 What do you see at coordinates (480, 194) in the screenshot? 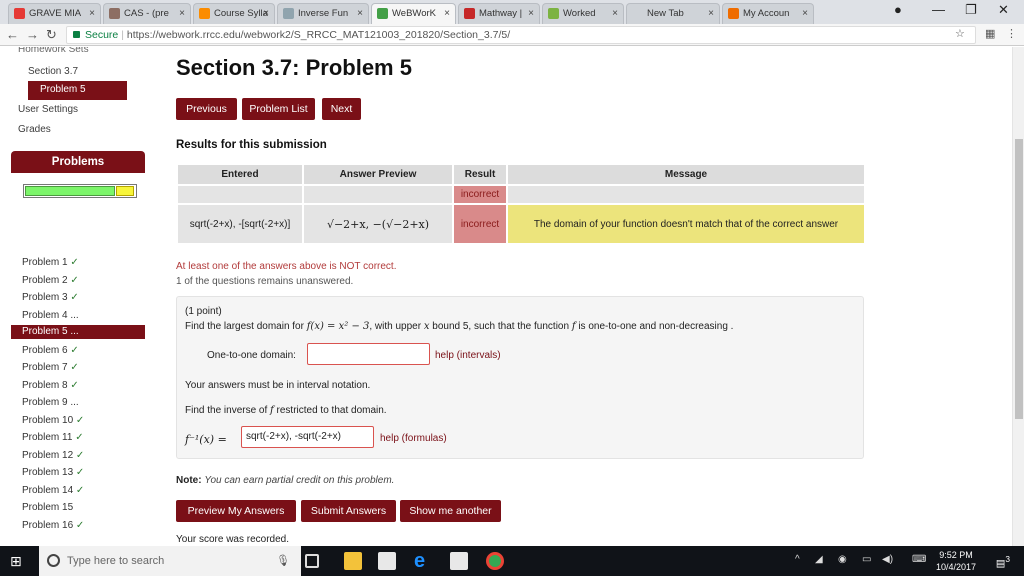
I see `result-cell: incorrect` at bounding box center [480, 194].